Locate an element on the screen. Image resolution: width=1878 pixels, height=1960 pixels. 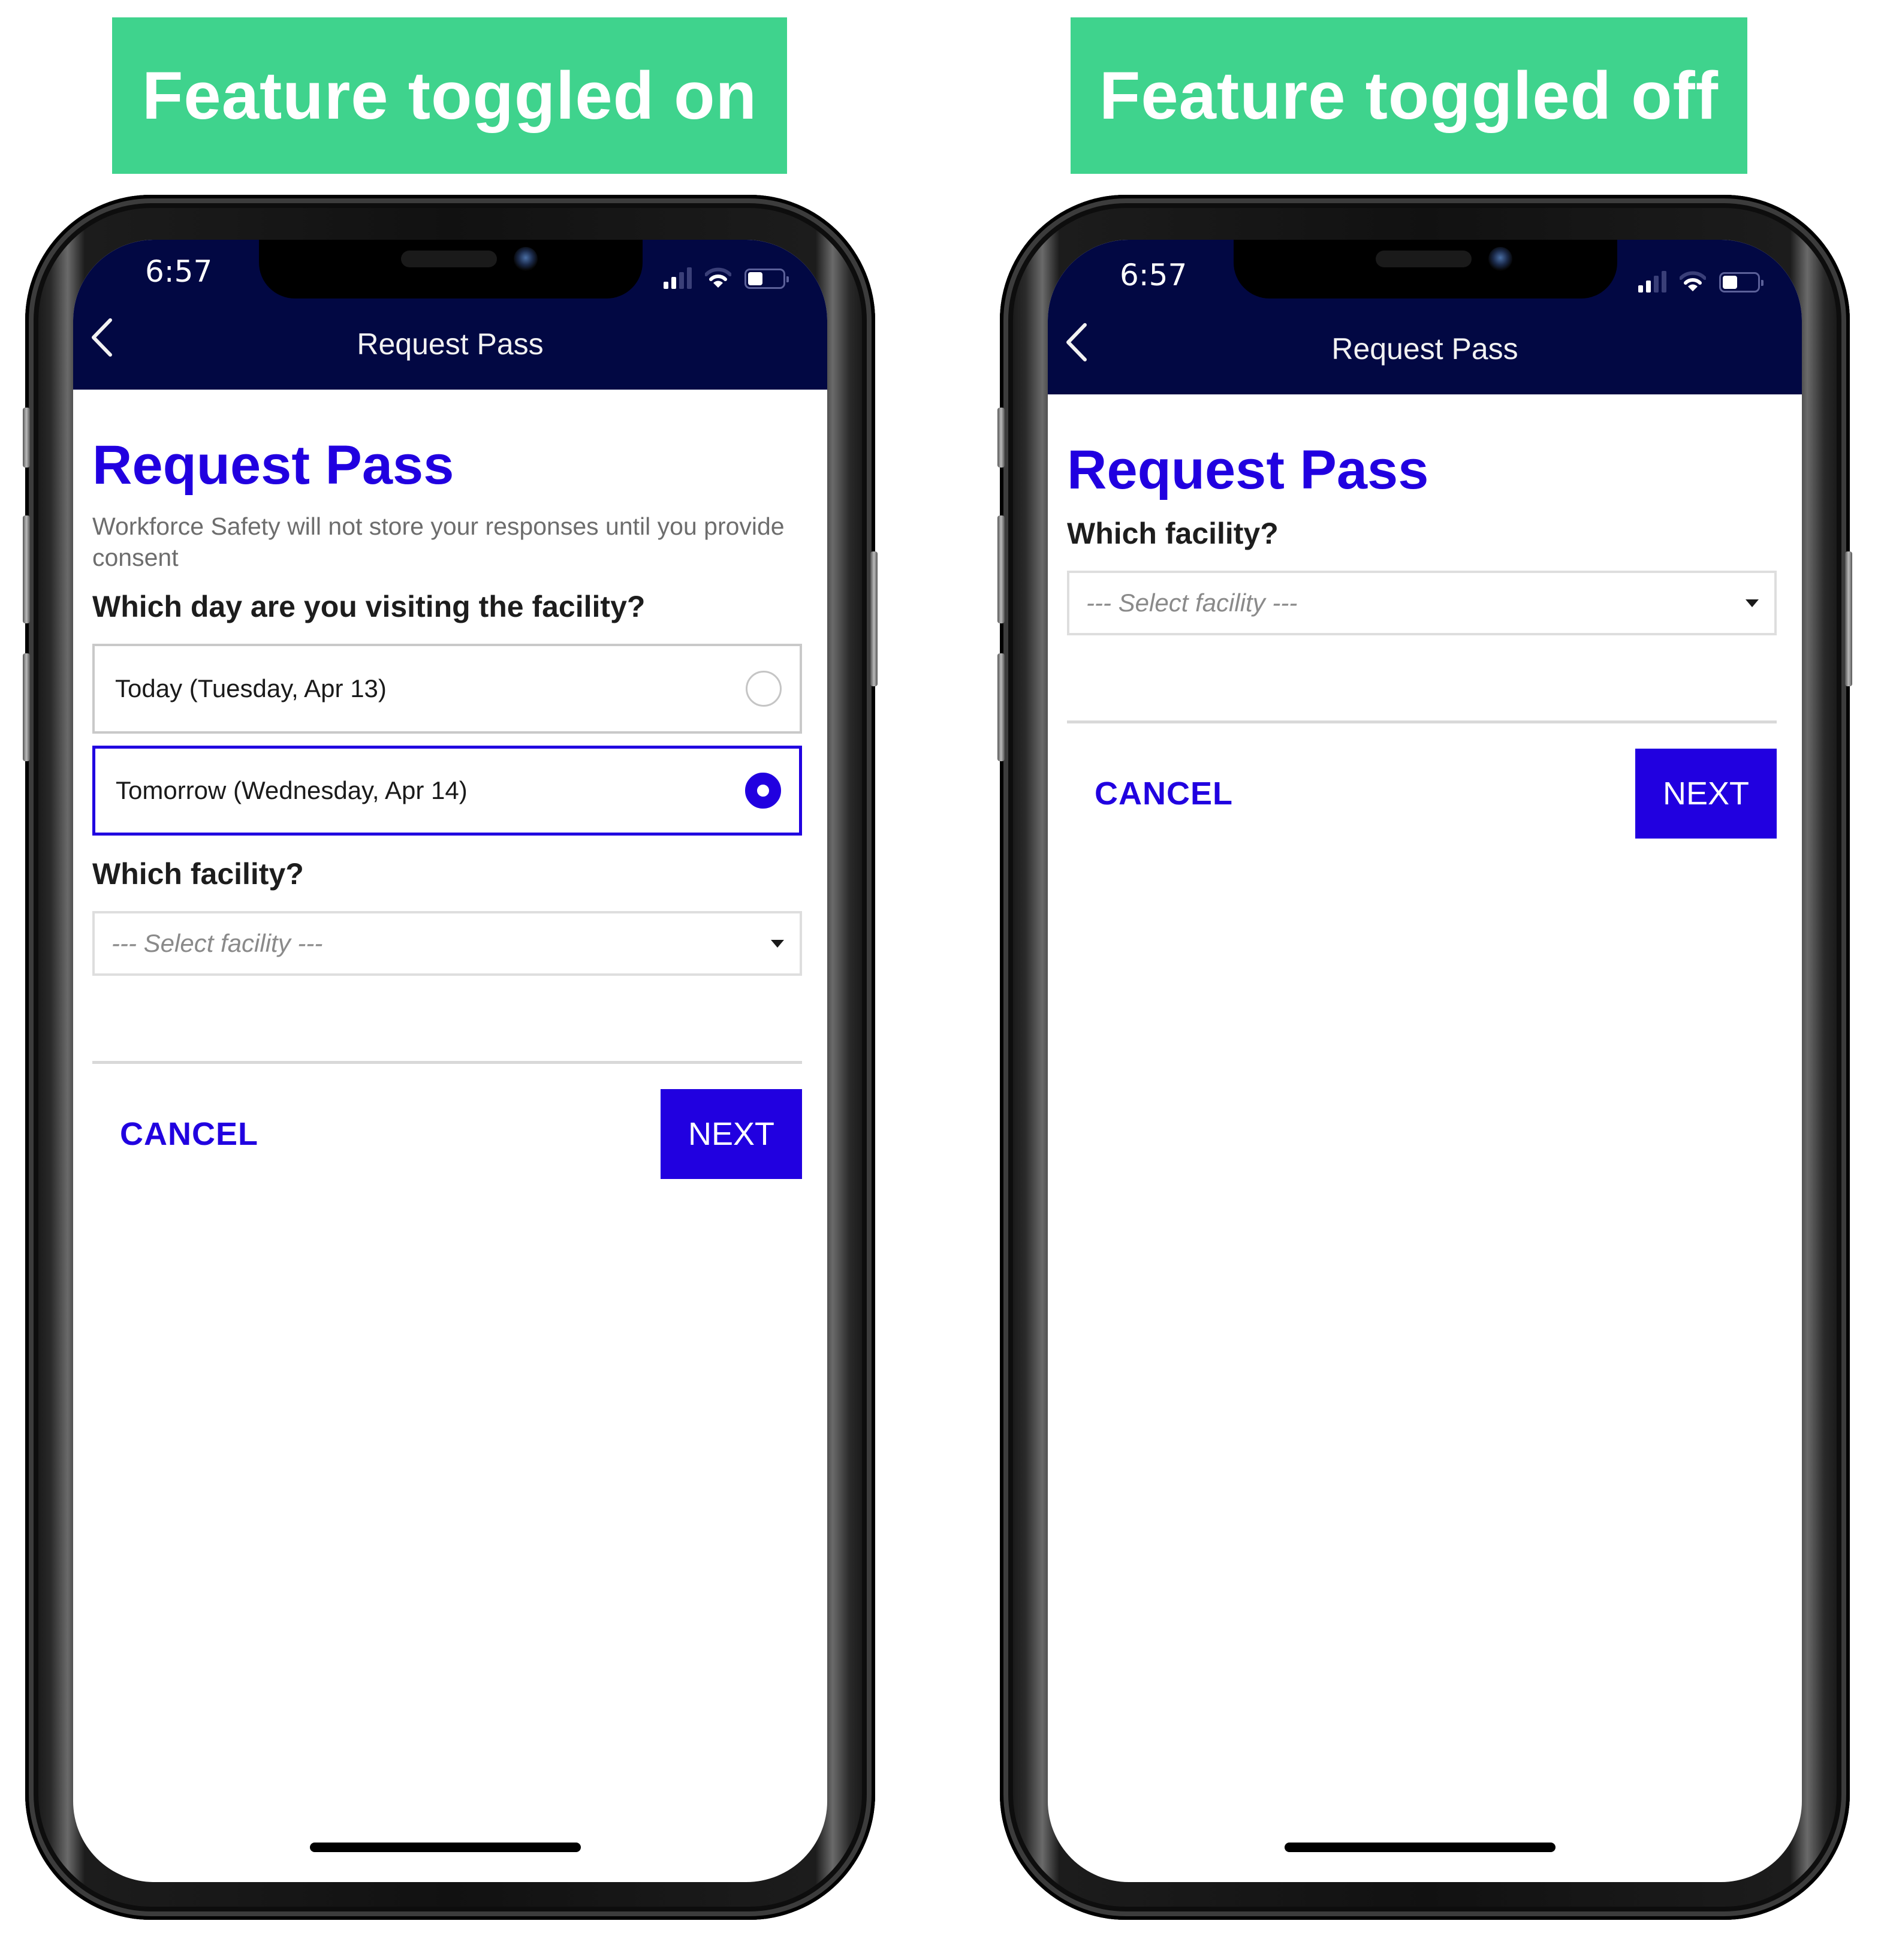
banner-label: Feature toggled off is located at coordinates (1409, 95).